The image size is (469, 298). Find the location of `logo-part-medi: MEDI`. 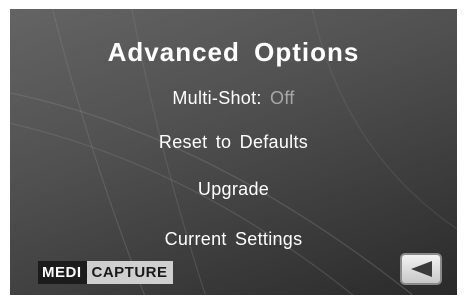

logo-part-medi: MEDI is located at coordinates (62, 272).